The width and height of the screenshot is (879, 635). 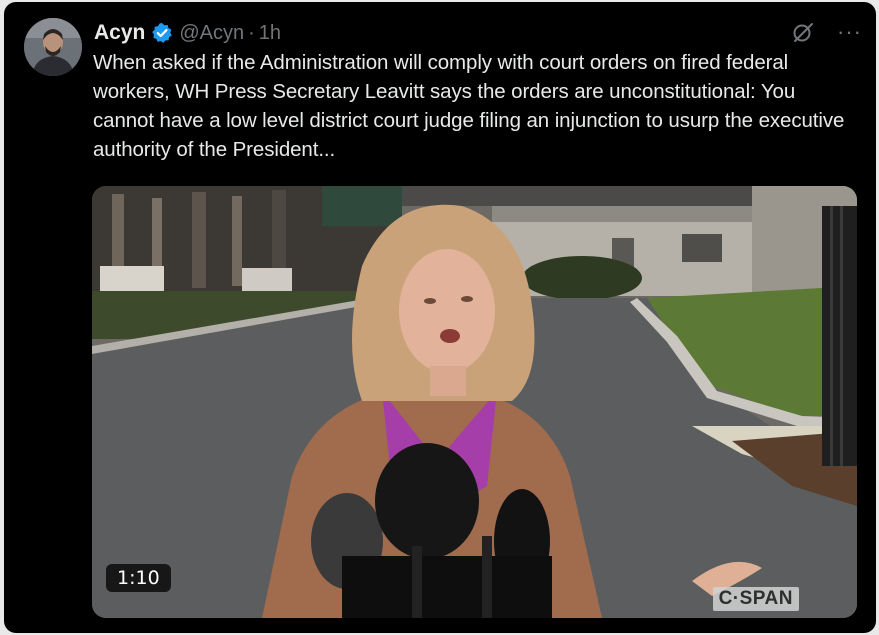 What do you see at coordinates (849, 32) in the screenshot?
I see `more-options-icon: ···` at bounding box center [849, 32].